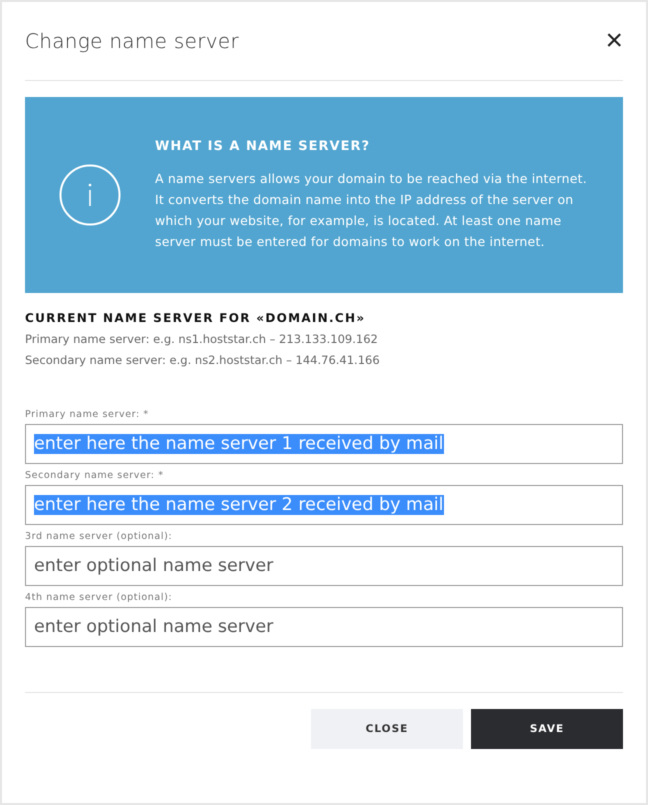 The width and height of the screenshot is (648, 805). Describe the element at coordinates (203, 360) in the screenshot. I see `current-server-line: Secondary name server: e.g. ns2.hoststar.ch – 144.76.41.166` at that location.